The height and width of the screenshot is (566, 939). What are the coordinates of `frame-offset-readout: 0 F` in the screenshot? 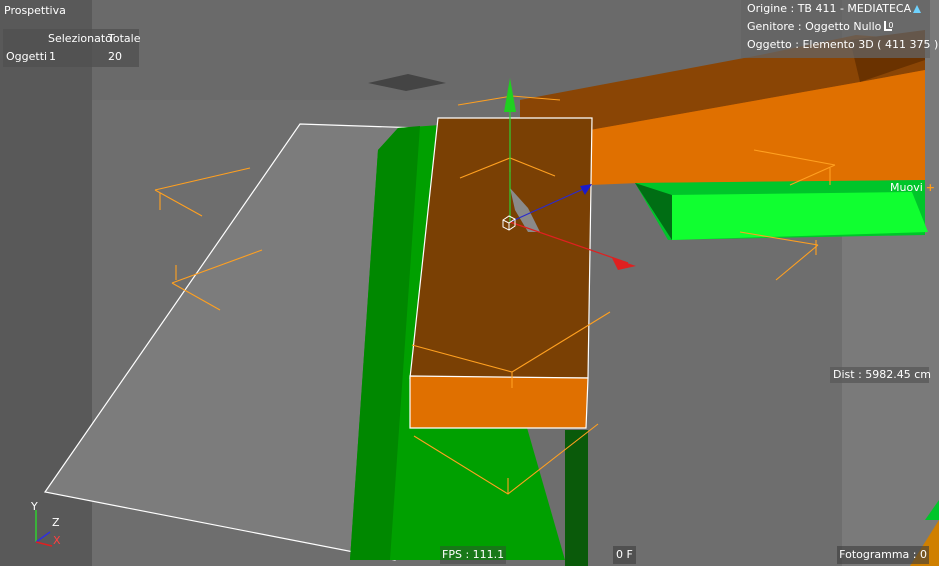 It's located at (624, 555).